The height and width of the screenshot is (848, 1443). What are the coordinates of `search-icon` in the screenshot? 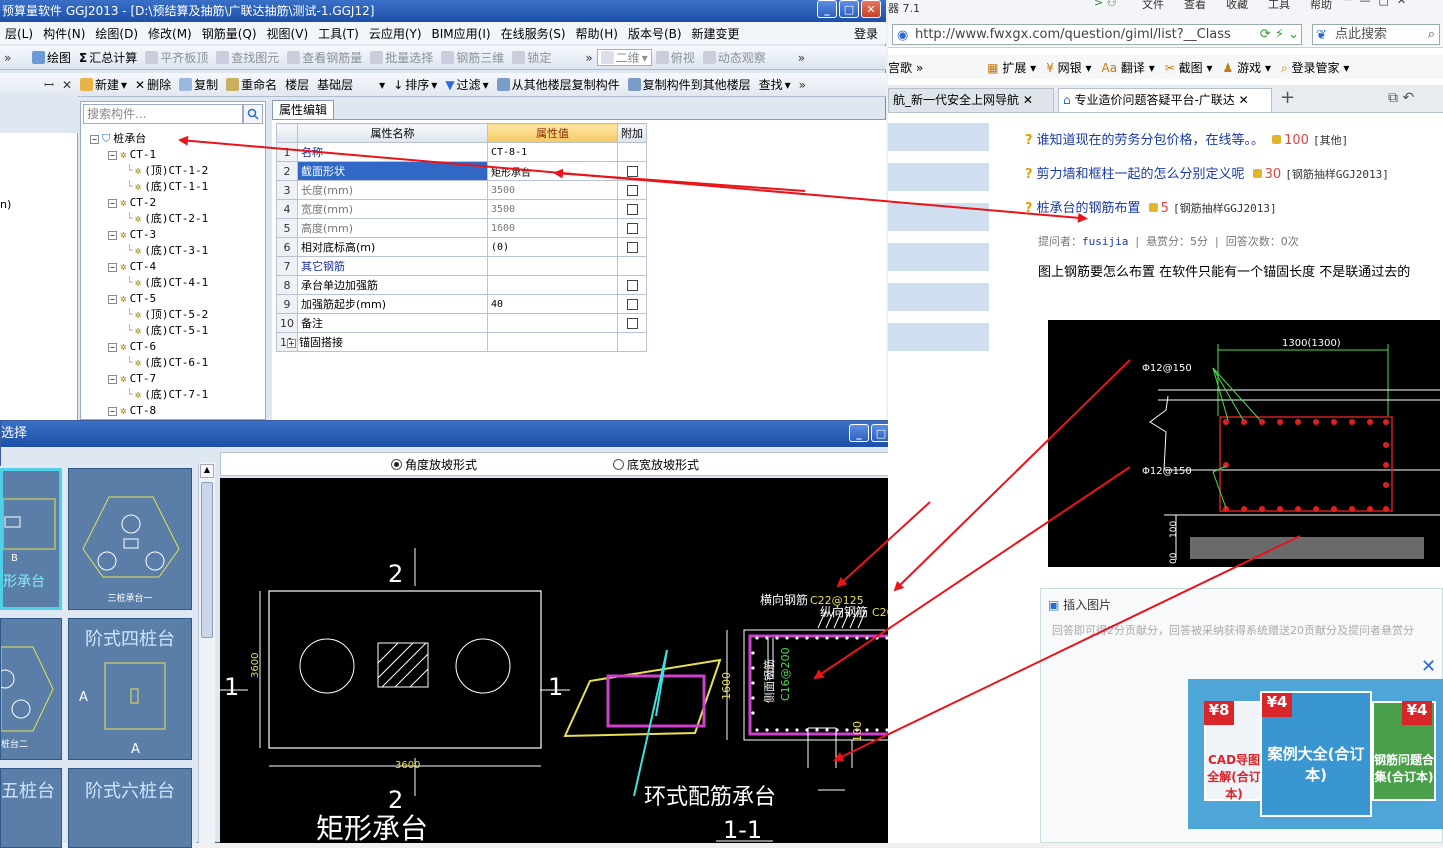 It's located at (253, 114).